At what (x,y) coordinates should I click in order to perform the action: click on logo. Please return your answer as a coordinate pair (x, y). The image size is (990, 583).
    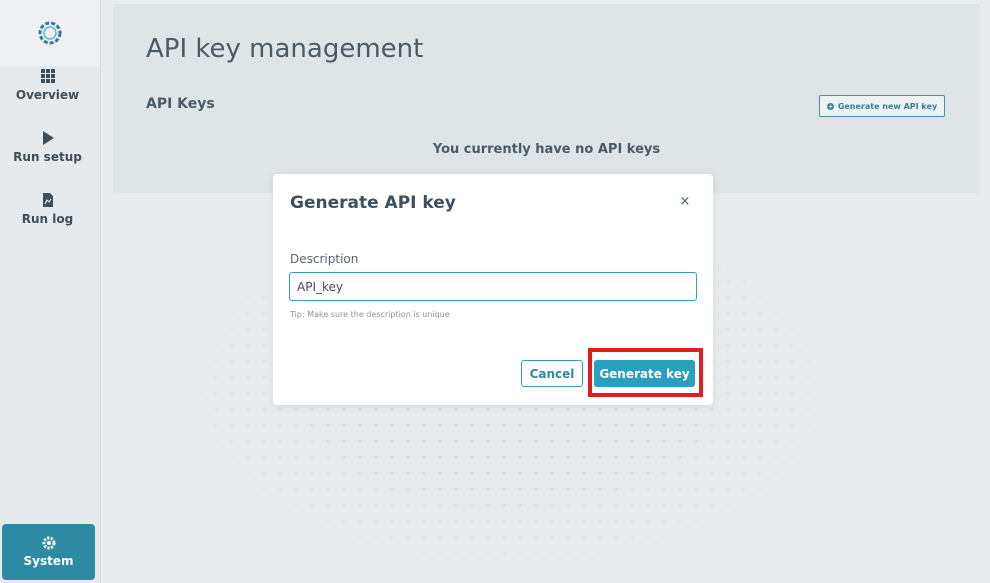
    Looking at the image, I should click on (50, 33).